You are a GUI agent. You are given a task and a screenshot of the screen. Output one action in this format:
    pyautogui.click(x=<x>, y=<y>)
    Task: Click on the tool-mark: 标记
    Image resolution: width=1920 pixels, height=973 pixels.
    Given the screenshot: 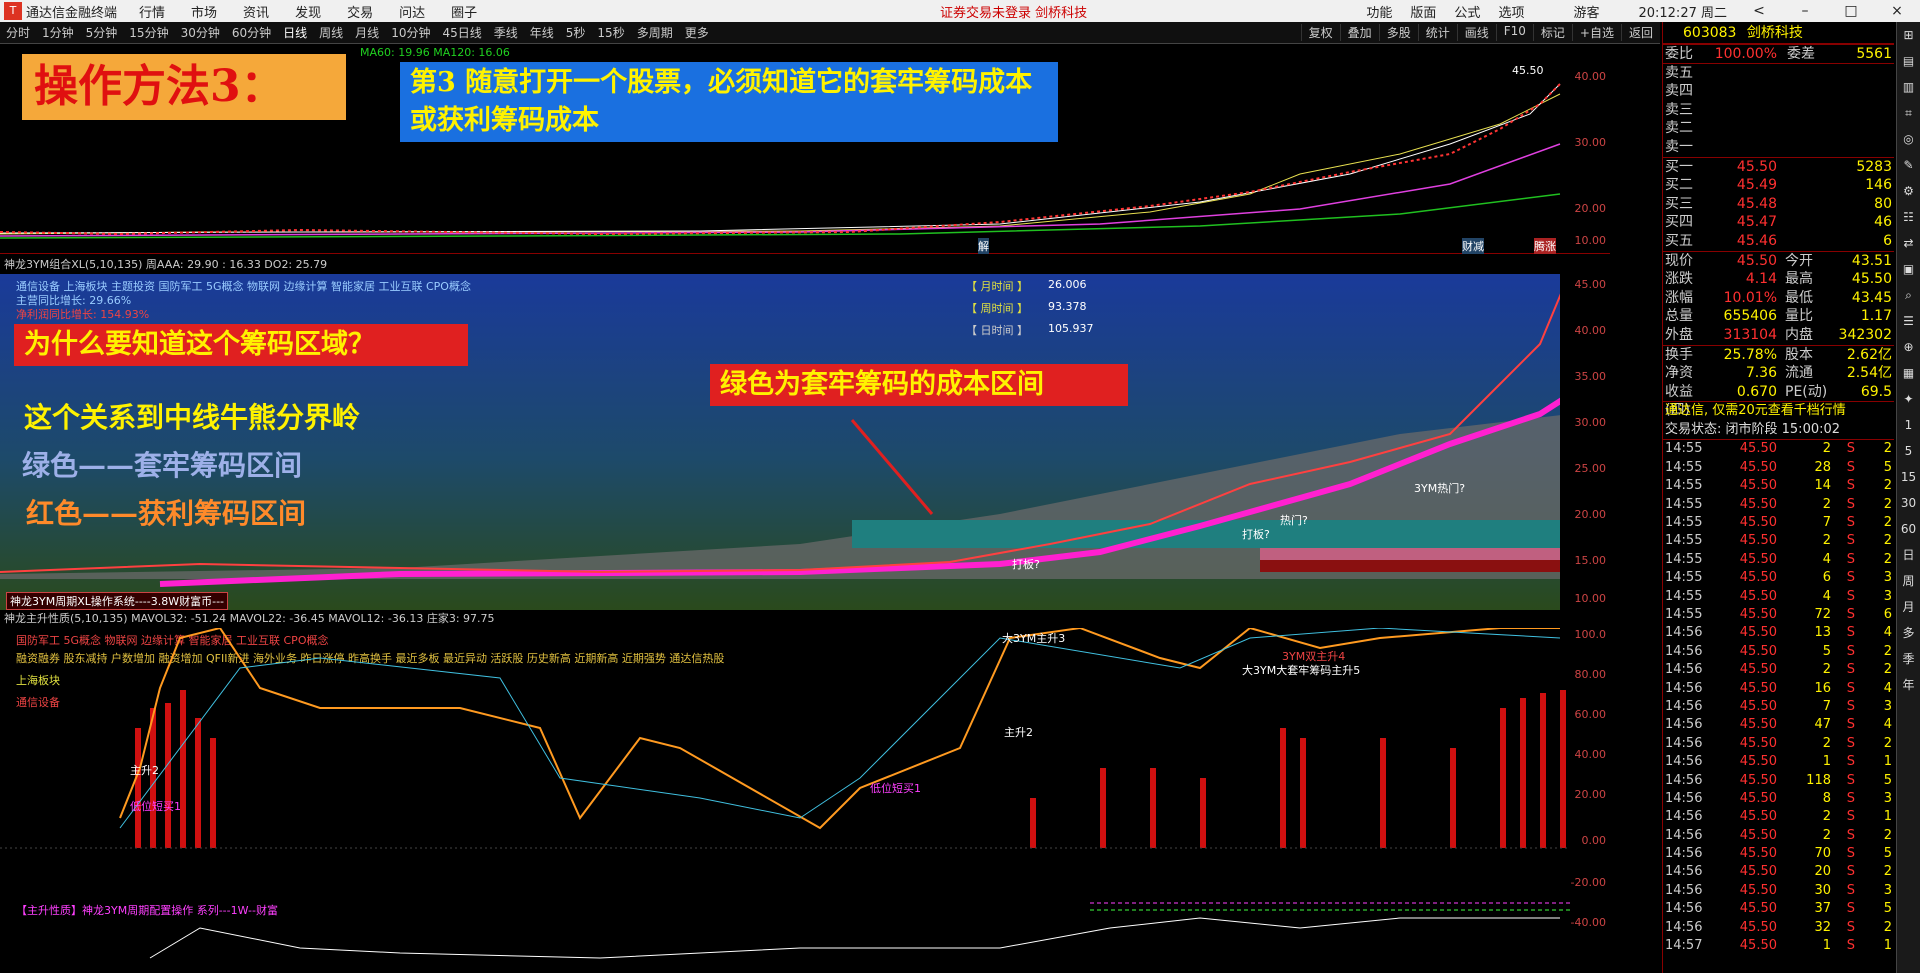 What is the action you would take?
    pyautogui.click(x=1552, y=32)
    